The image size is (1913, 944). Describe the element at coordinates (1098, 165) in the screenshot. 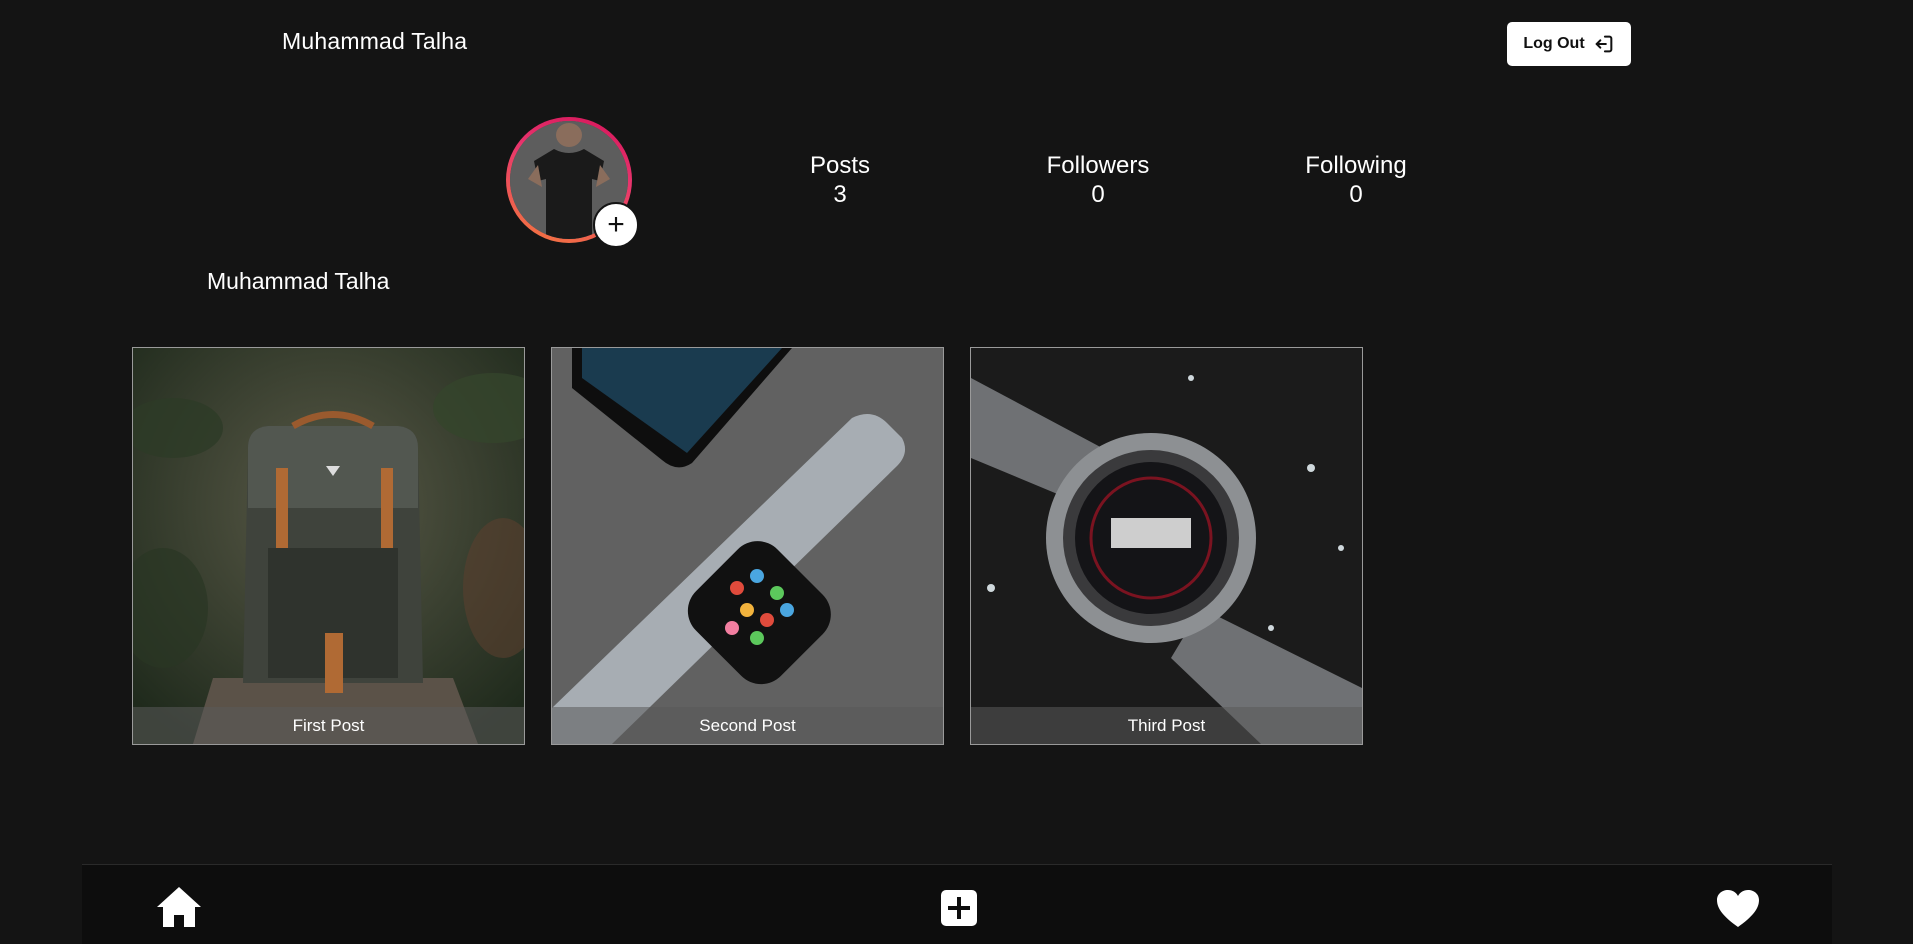

I see `stat-label: Followers` at that location.